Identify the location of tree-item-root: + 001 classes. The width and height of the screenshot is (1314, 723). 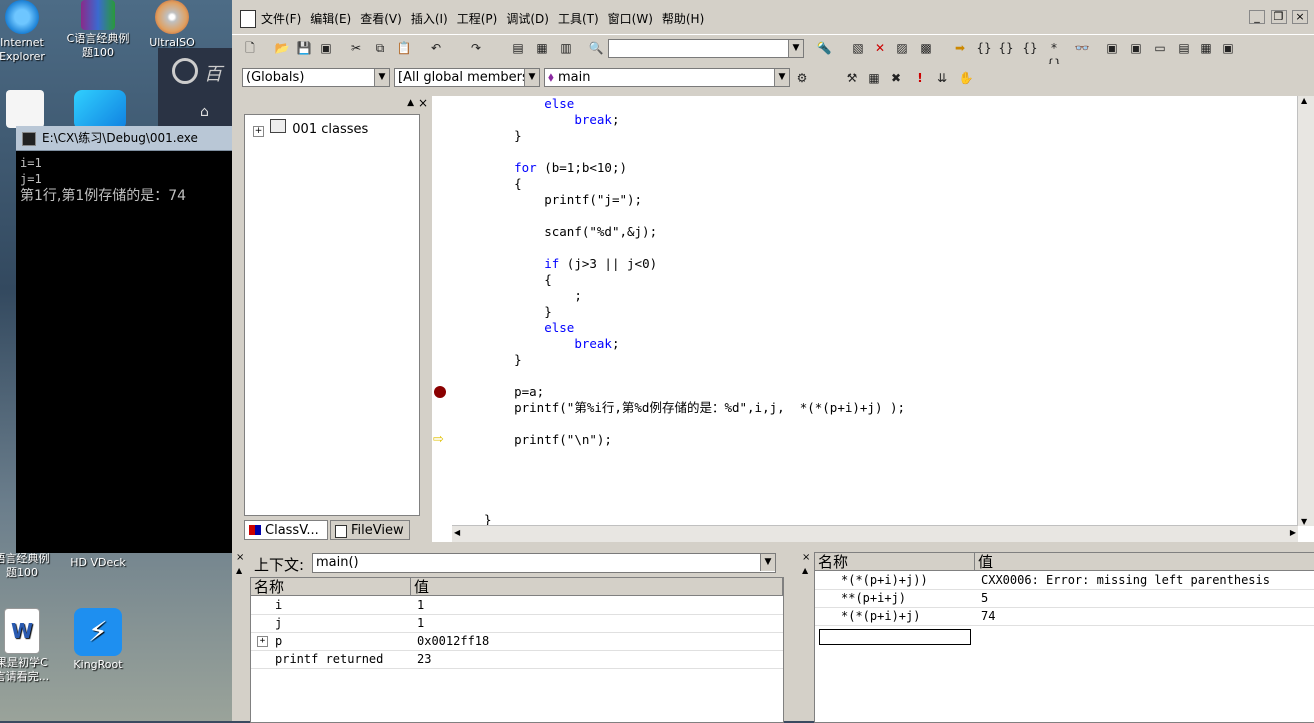
(310, 128).